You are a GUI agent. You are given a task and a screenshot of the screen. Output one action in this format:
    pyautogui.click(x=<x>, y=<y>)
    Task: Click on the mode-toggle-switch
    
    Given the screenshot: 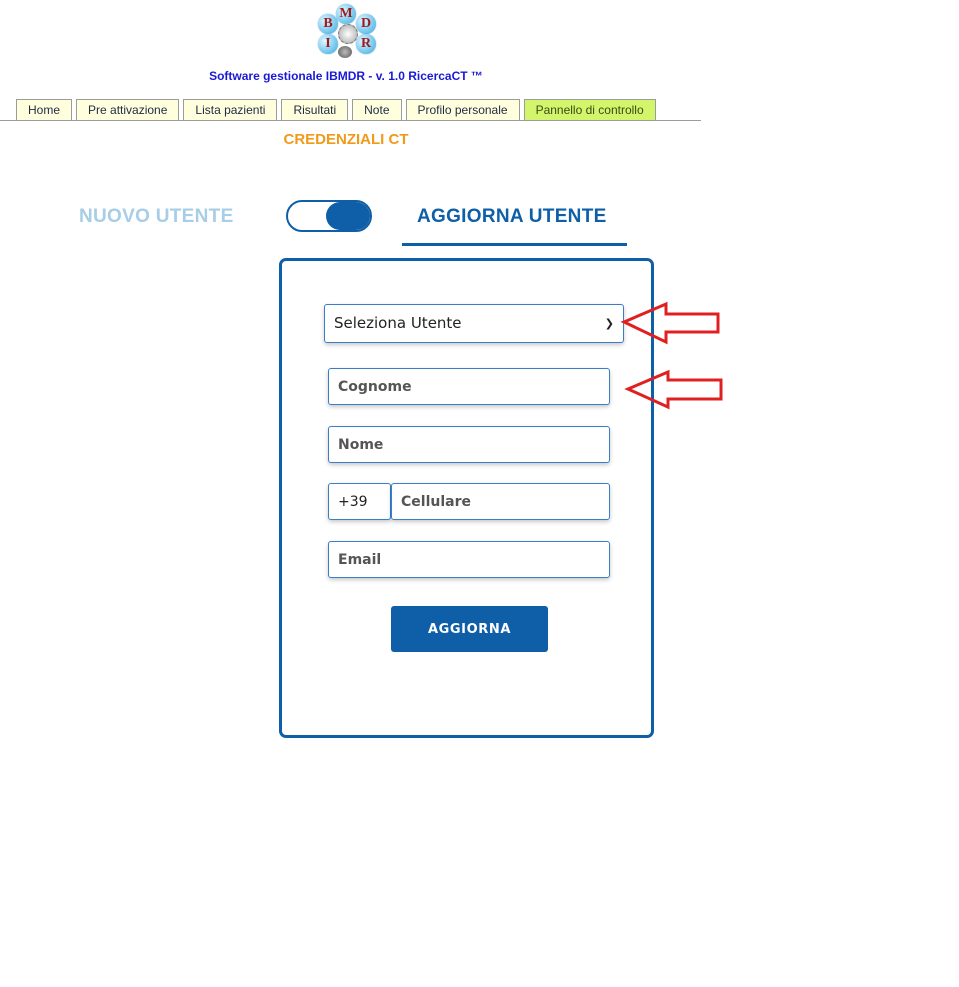 What is the action you would take?
    pyautogui.click(x=329, y=216)
    